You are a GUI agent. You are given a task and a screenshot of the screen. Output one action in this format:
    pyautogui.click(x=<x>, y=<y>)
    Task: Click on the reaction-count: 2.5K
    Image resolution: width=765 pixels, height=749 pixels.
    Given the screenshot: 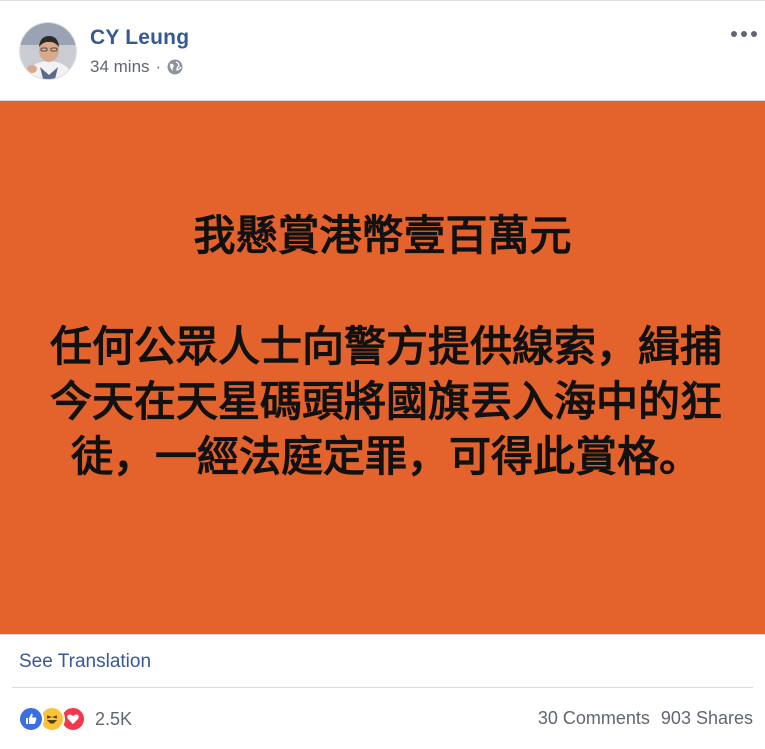 What is the action you would take?
    pyautogui.click(x=113, y=719)
    